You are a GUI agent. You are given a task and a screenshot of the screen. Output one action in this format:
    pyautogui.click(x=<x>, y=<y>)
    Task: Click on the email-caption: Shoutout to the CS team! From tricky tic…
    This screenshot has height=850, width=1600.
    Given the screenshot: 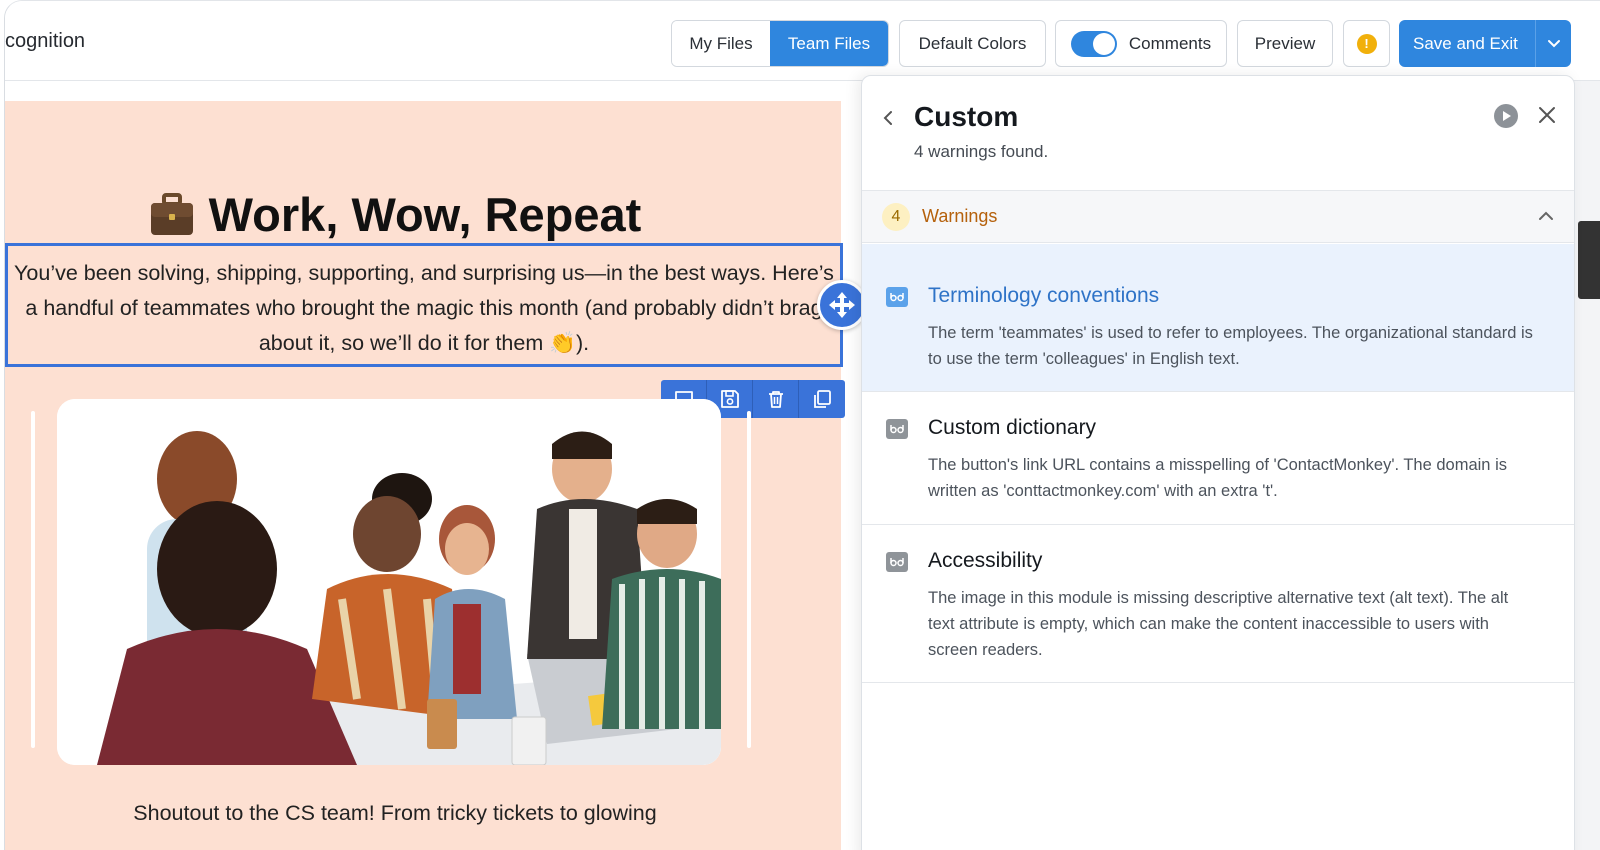 What is the action you would take?
    pyautogui.click(x=395, y=813)
    